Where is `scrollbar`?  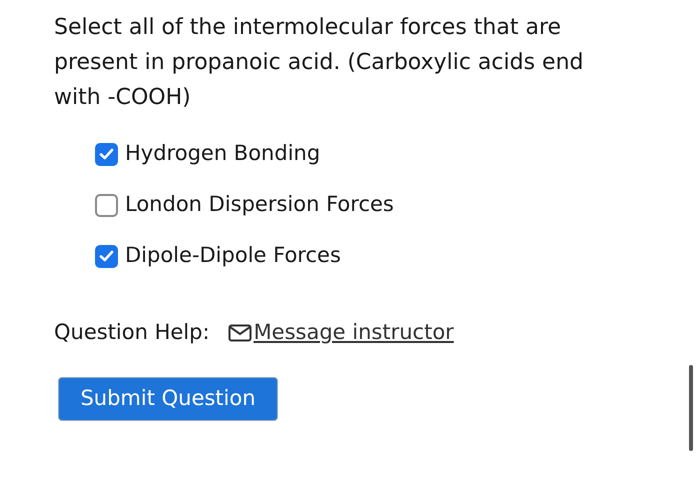 scrollbar is located at coordinates (691, 408).